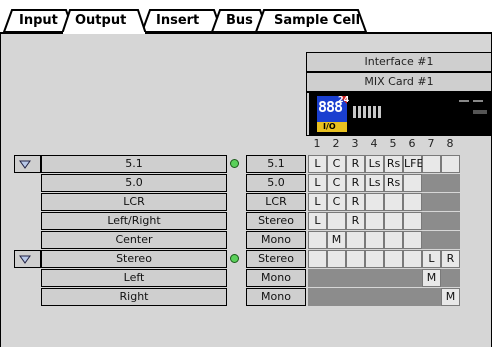  Describe the element at coordinates (276, 164) in the screenshot. I see `path-format-button: 5.1` at that location.